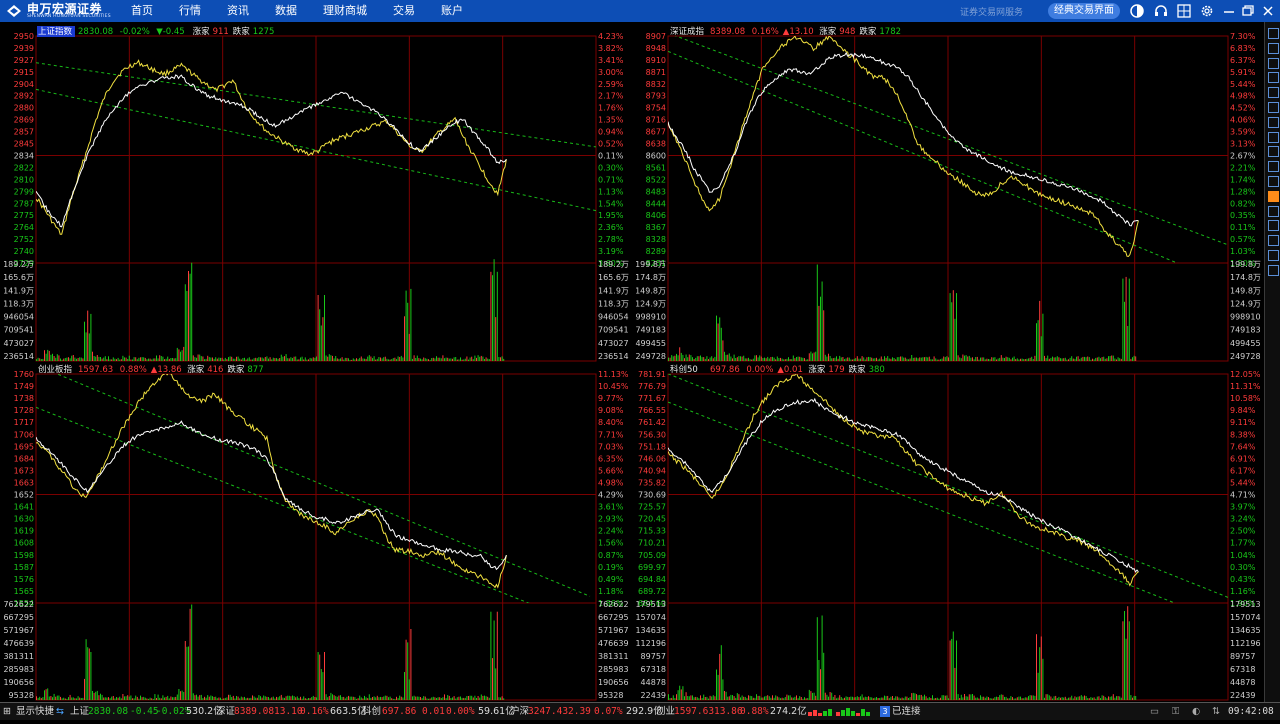 Image resolution: width=1280 pixels, height=724 pixels. What do you see at coordinates (1273, 167) in the screenshot?
I see `notes-icon` at bounding box center [1273, 167].